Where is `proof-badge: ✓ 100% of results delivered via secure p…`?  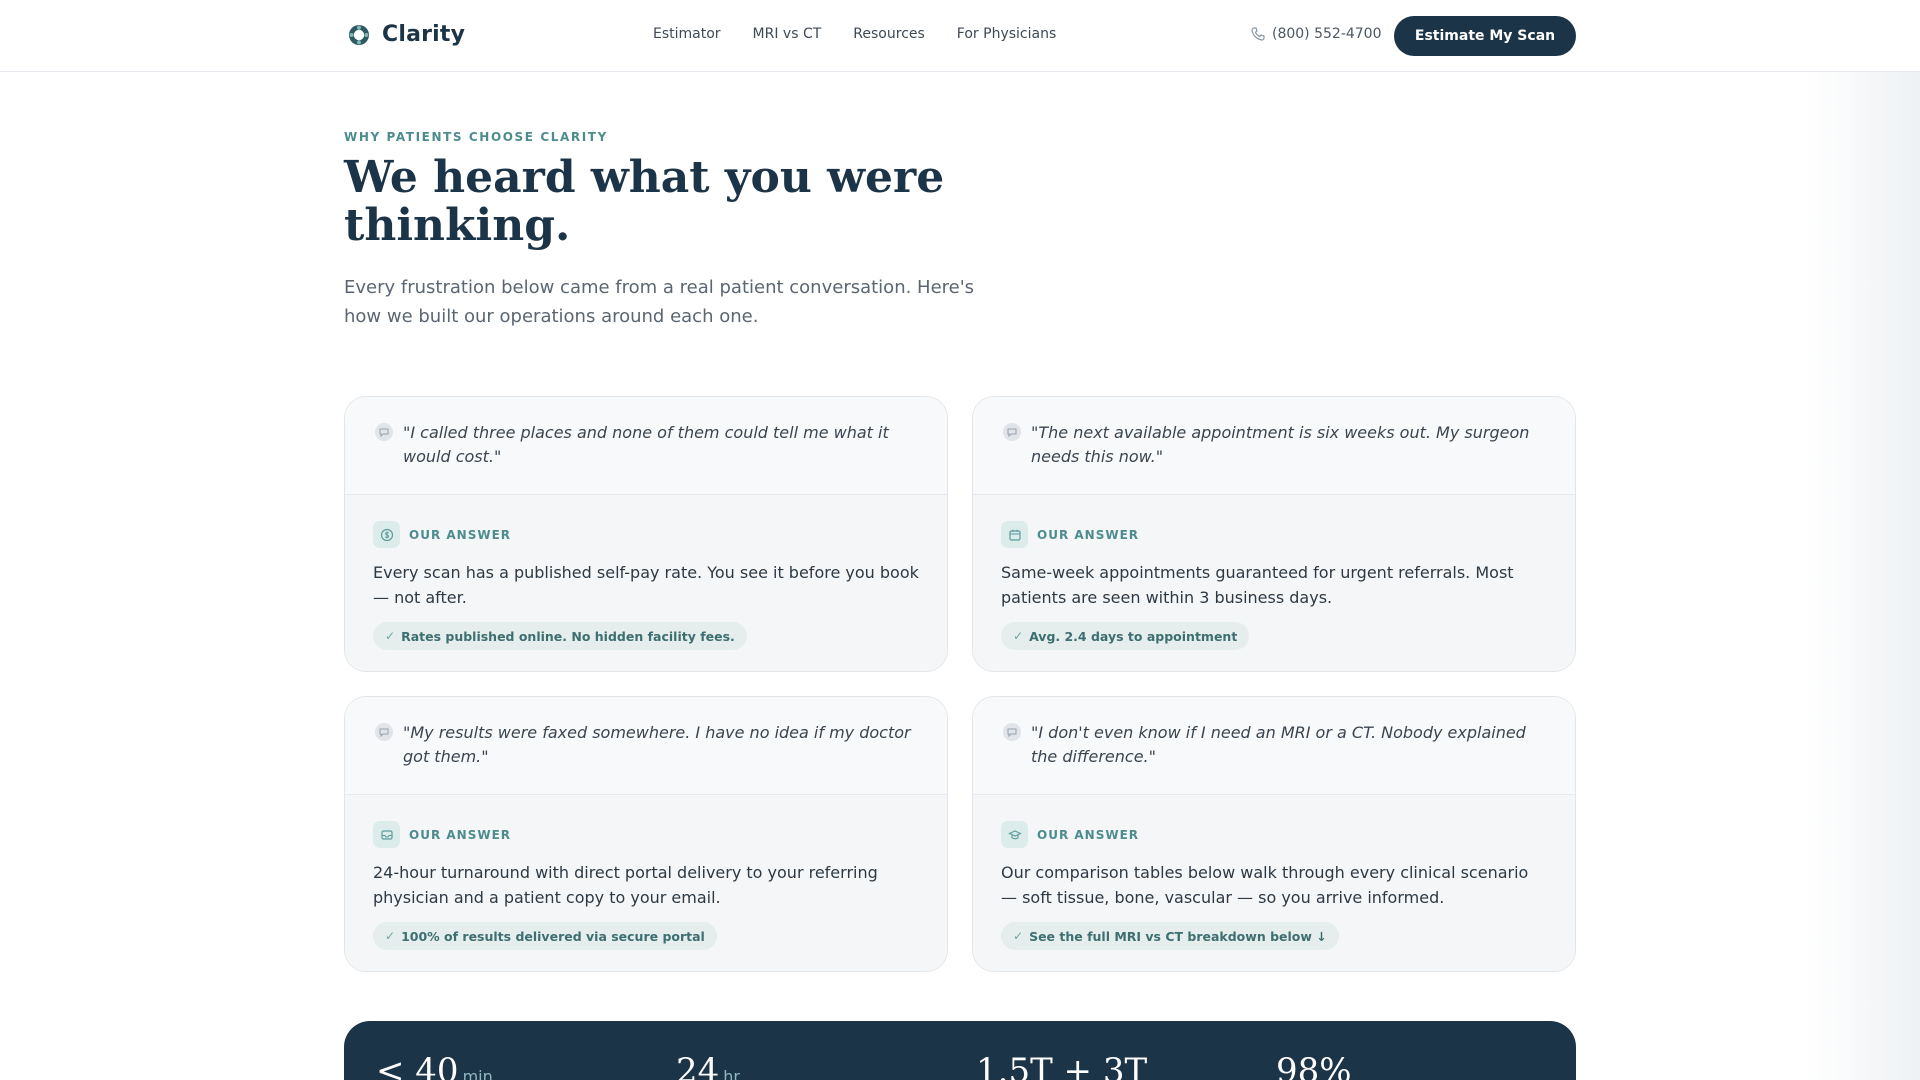 proof-badge: ✓ 100% of results delivered via secure p… is located at coordinates (545, 936).